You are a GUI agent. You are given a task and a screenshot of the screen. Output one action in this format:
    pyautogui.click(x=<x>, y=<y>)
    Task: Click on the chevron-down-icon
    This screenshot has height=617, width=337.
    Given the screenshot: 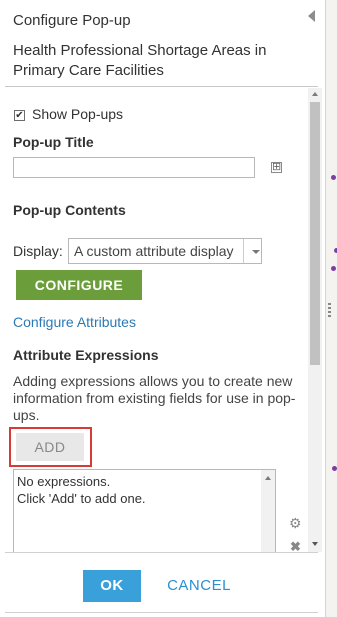 What is the action you would take?
    pyautogui.click(x=256, y=252)
    